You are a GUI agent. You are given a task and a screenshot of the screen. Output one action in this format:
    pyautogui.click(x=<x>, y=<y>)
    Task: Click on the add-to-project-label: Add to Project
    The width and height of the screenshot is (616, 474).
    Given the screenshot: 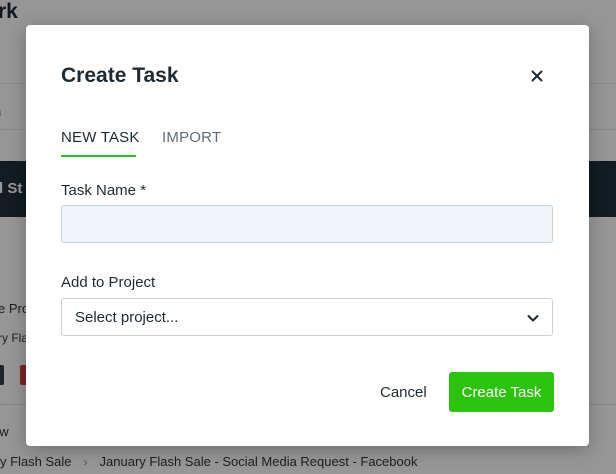 What is the action you would take?
    pyautogui.click(x=108, y=282)
    